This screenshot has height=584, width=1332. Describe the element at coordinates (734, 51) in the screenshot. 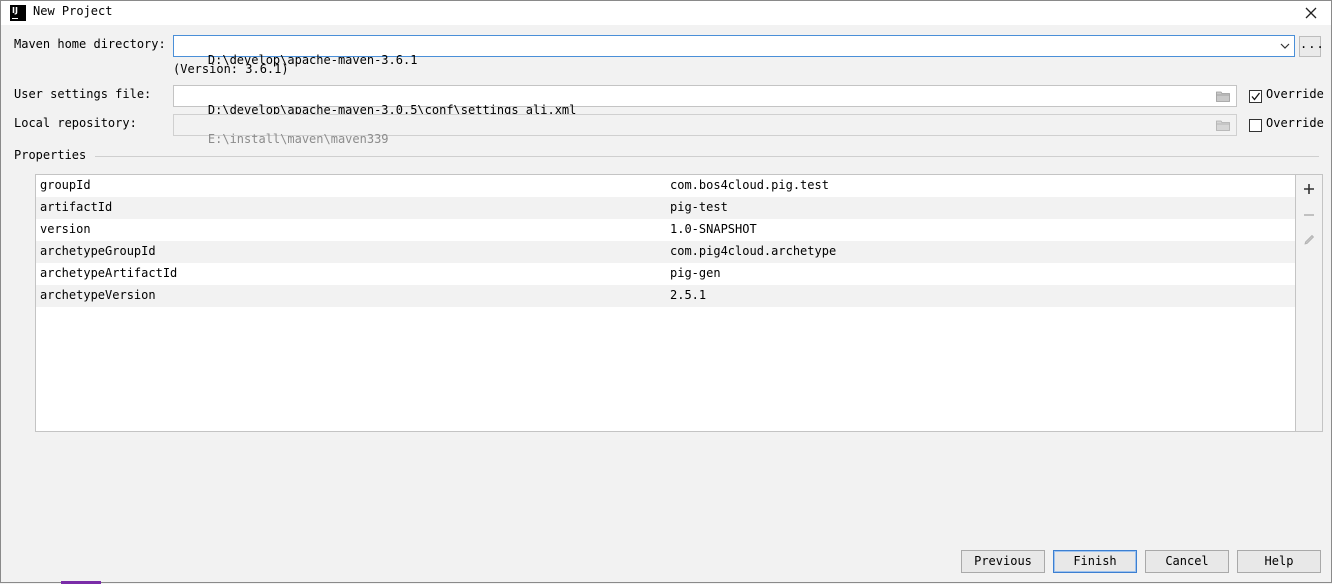

I see `maven-home-combo: D:\develop\apache-maven-3.6.1` at that location.